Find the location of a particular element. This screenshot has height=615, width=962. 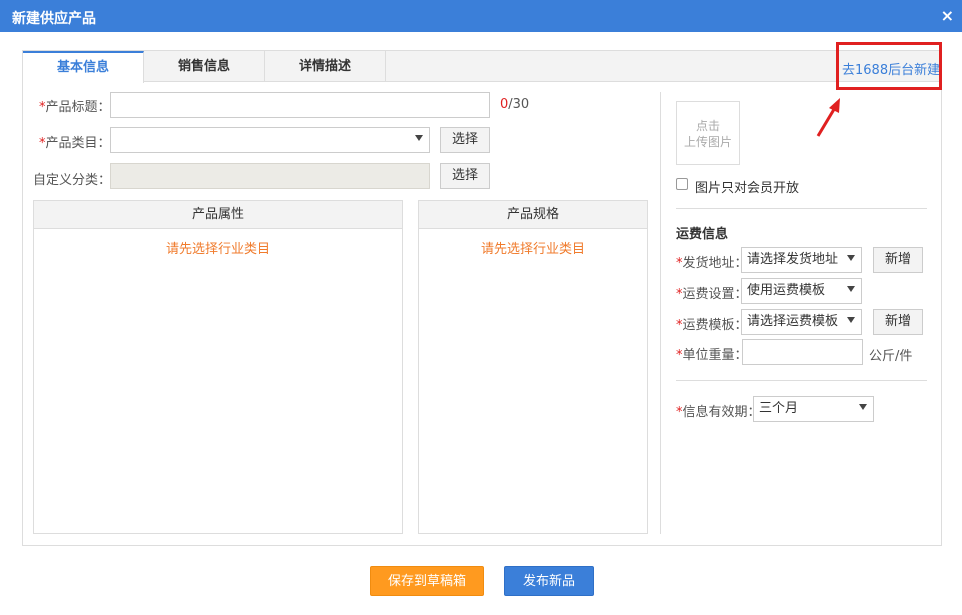

members-only-label: 图片只对会员开放 is located at coordinates (747, 188).